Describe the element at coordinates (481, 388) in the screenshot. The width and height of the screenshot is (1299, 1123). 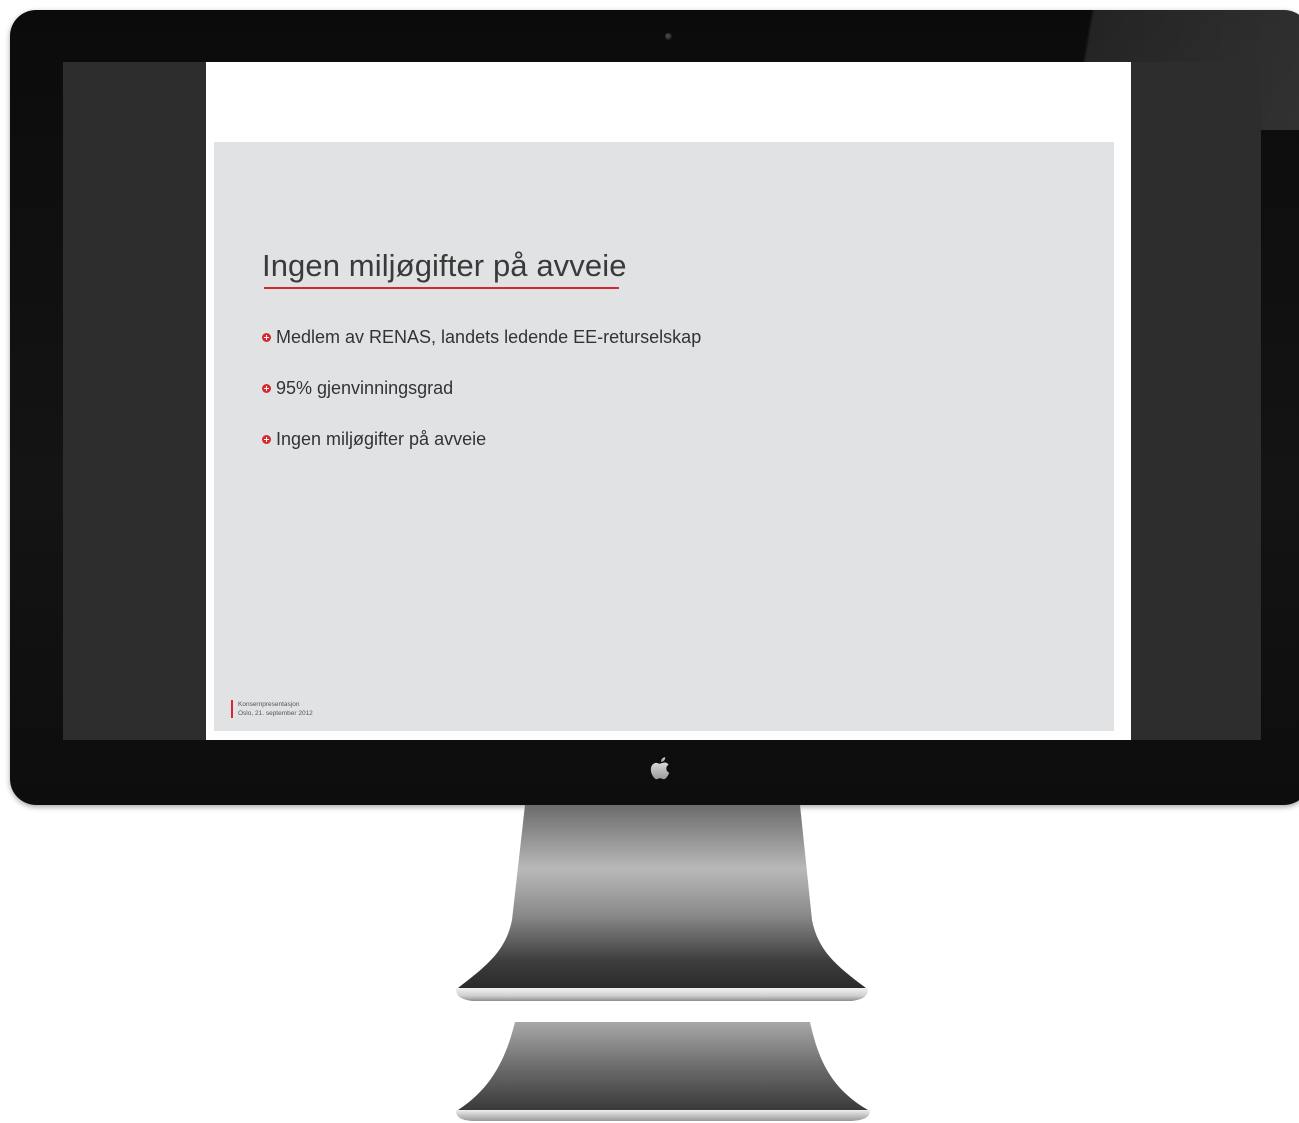
I see `bullet-item: 95% gjenvinningsgrad` at that location.